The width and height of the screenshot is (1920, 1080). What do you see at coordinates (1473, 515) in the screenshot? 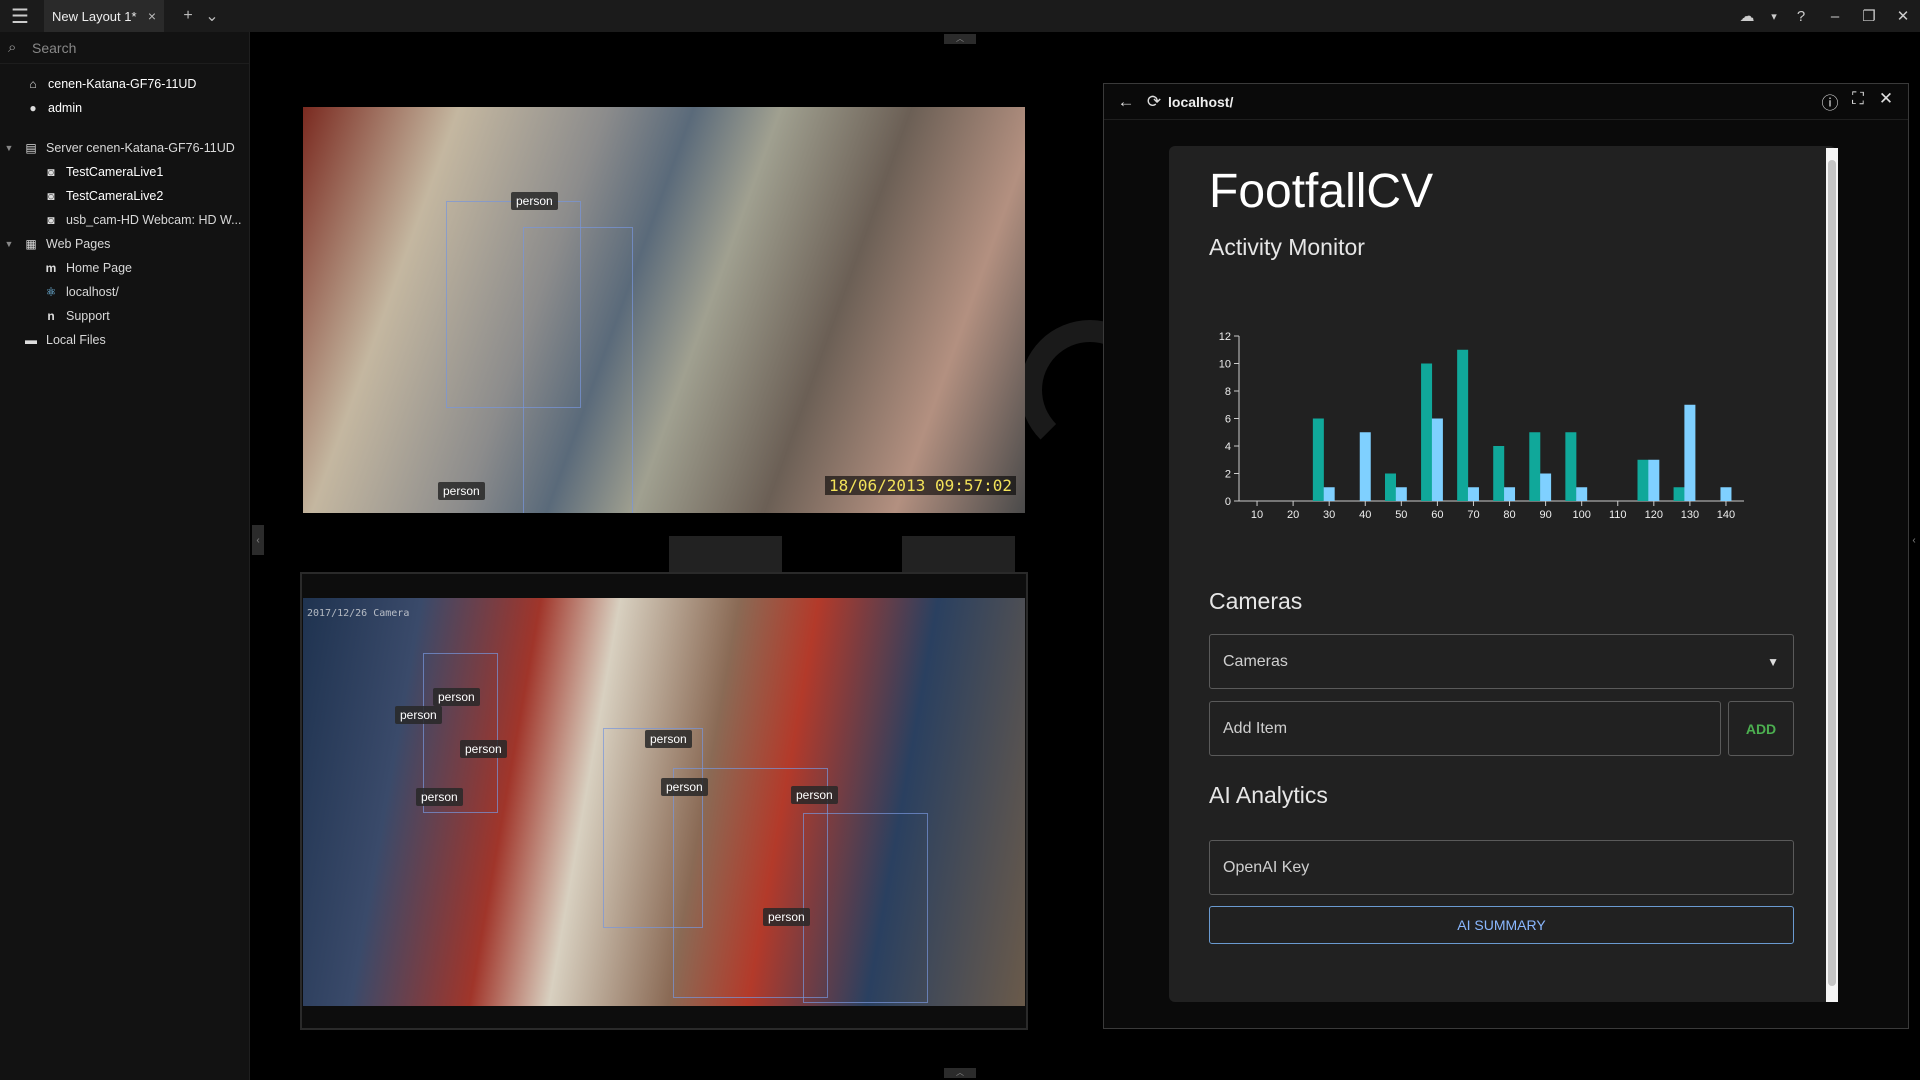
I see `x-tick-label: 70` at bounding box center [1473, 515].